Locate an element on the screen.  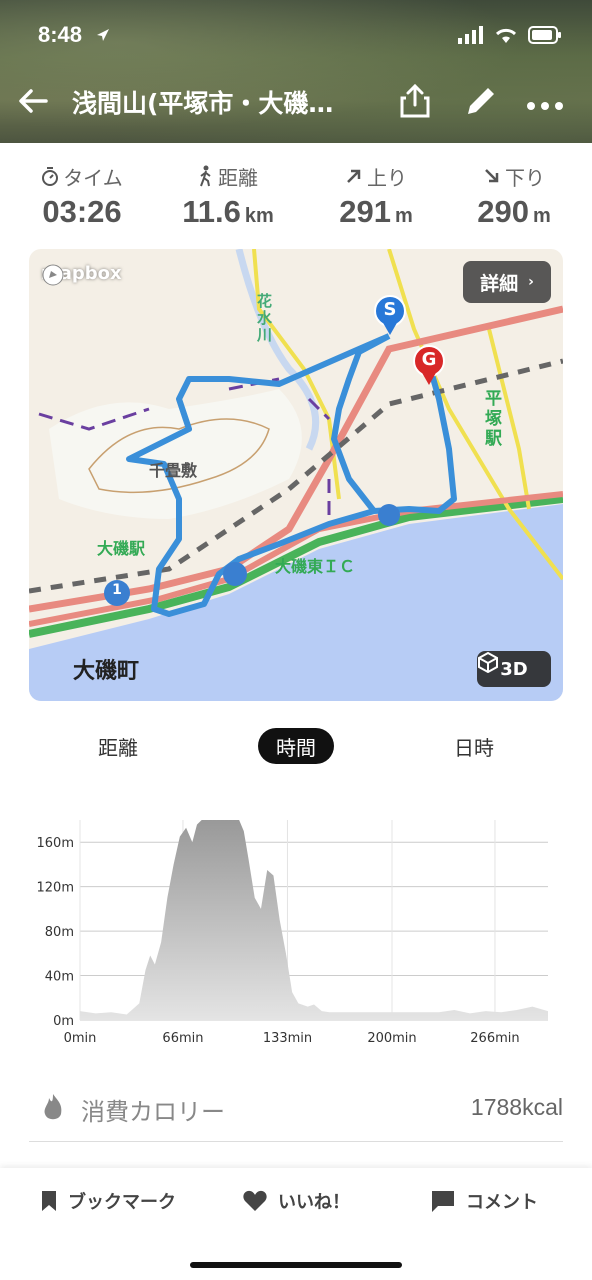
map-label-chiyoshiki: 千畳敷 is located at coordinates (173, 470).